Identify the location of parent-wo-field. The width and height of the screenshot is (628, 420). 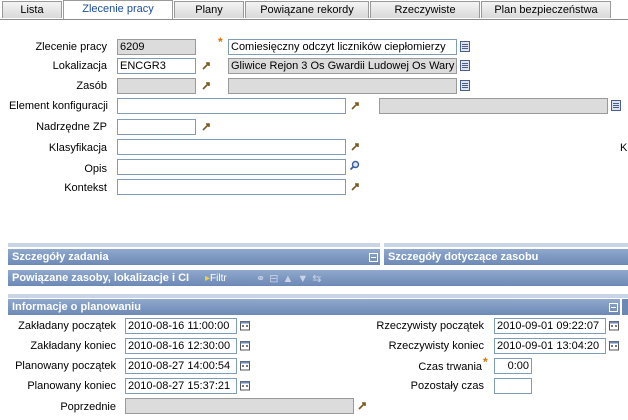
(156, 127).